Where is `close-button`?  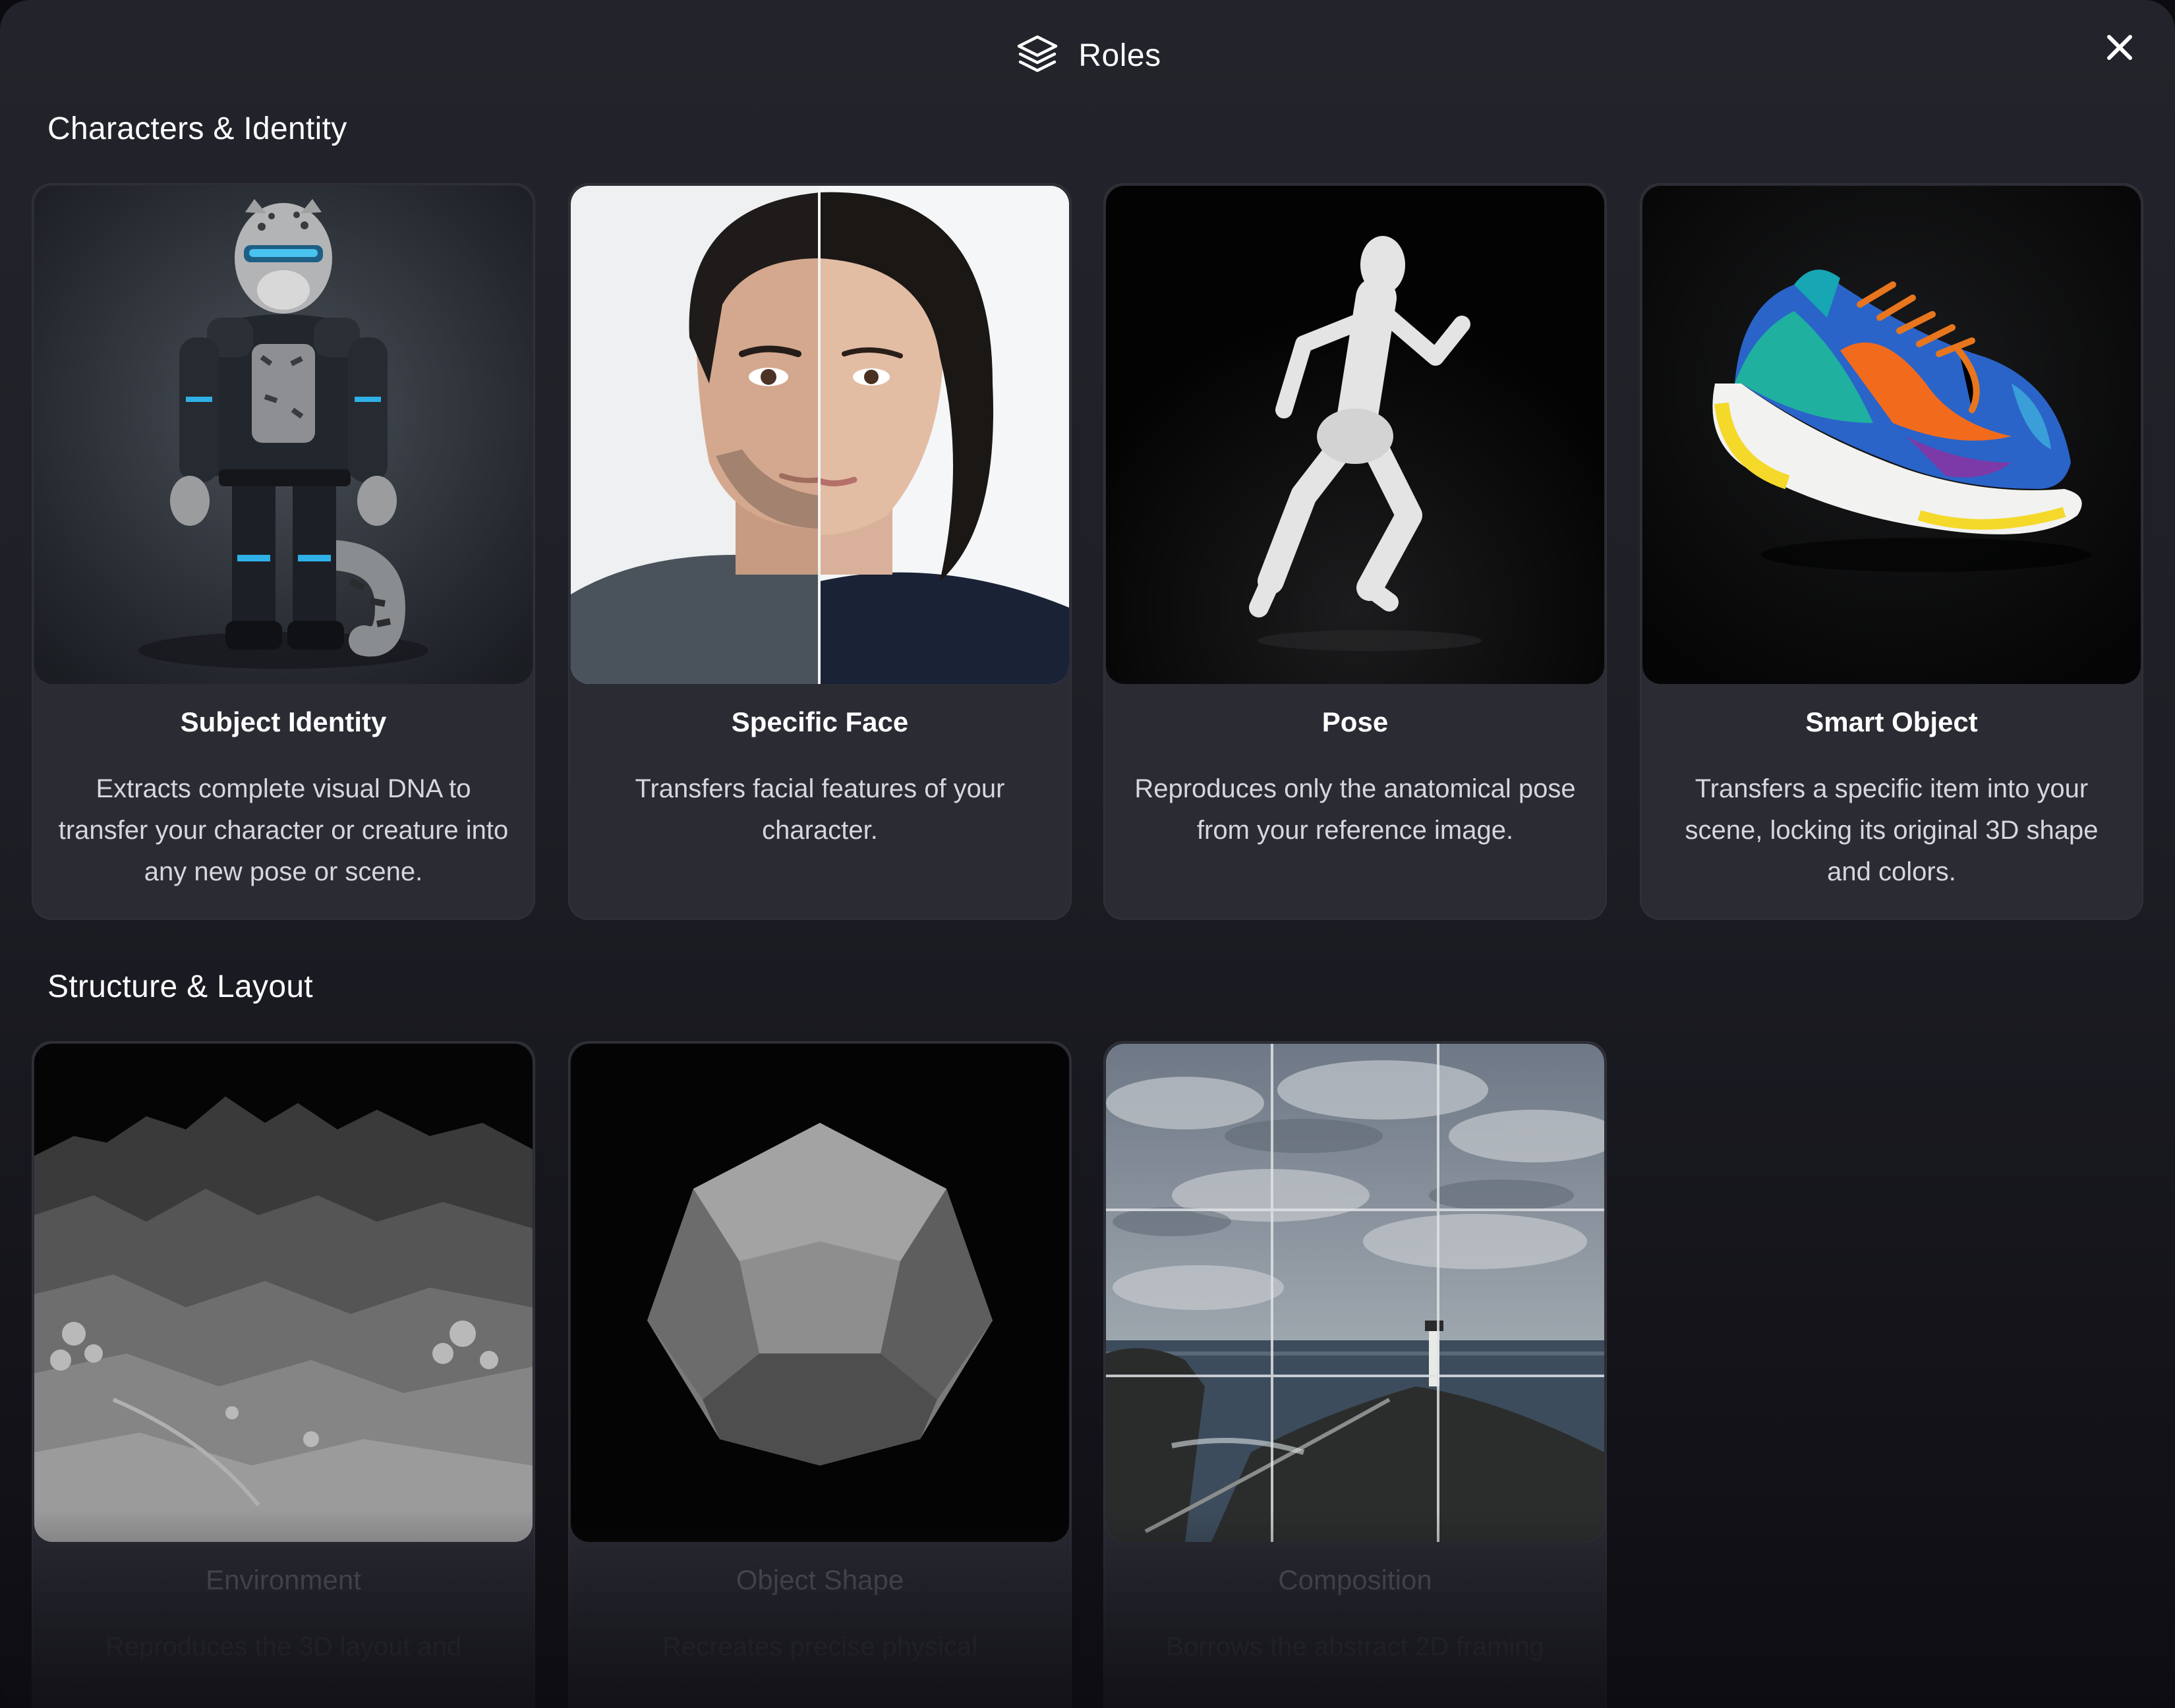
close-button is located at coordinates (2120, 47).